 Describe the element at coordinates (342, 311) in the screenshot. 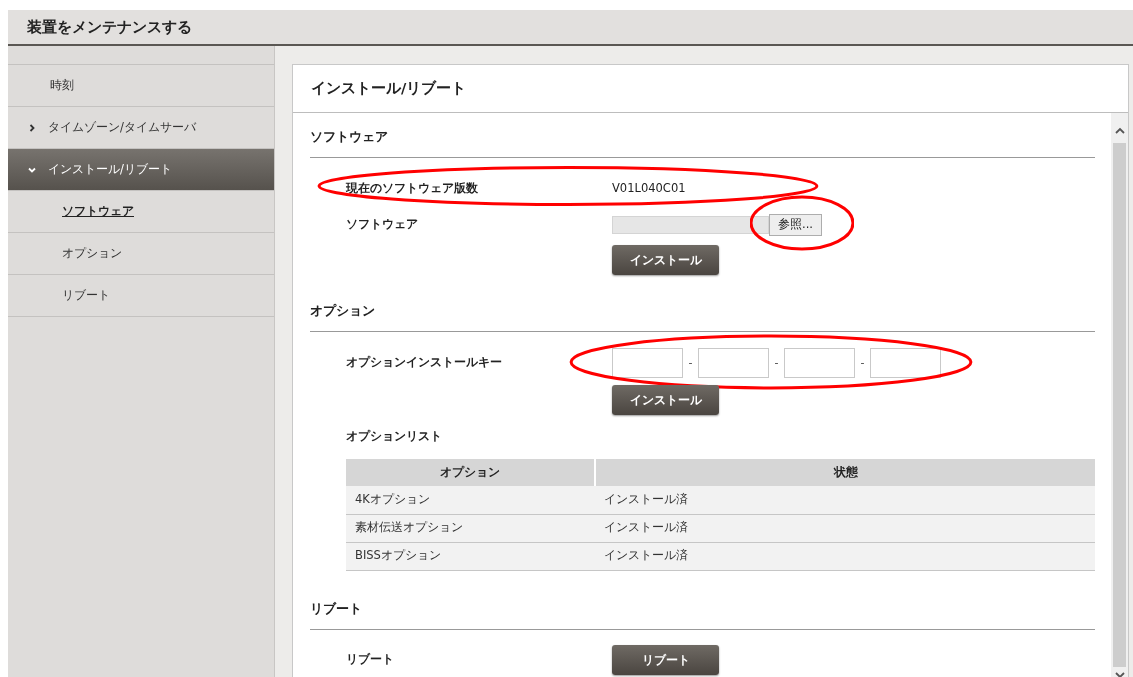

I see `section-heading: オプション` at that location.